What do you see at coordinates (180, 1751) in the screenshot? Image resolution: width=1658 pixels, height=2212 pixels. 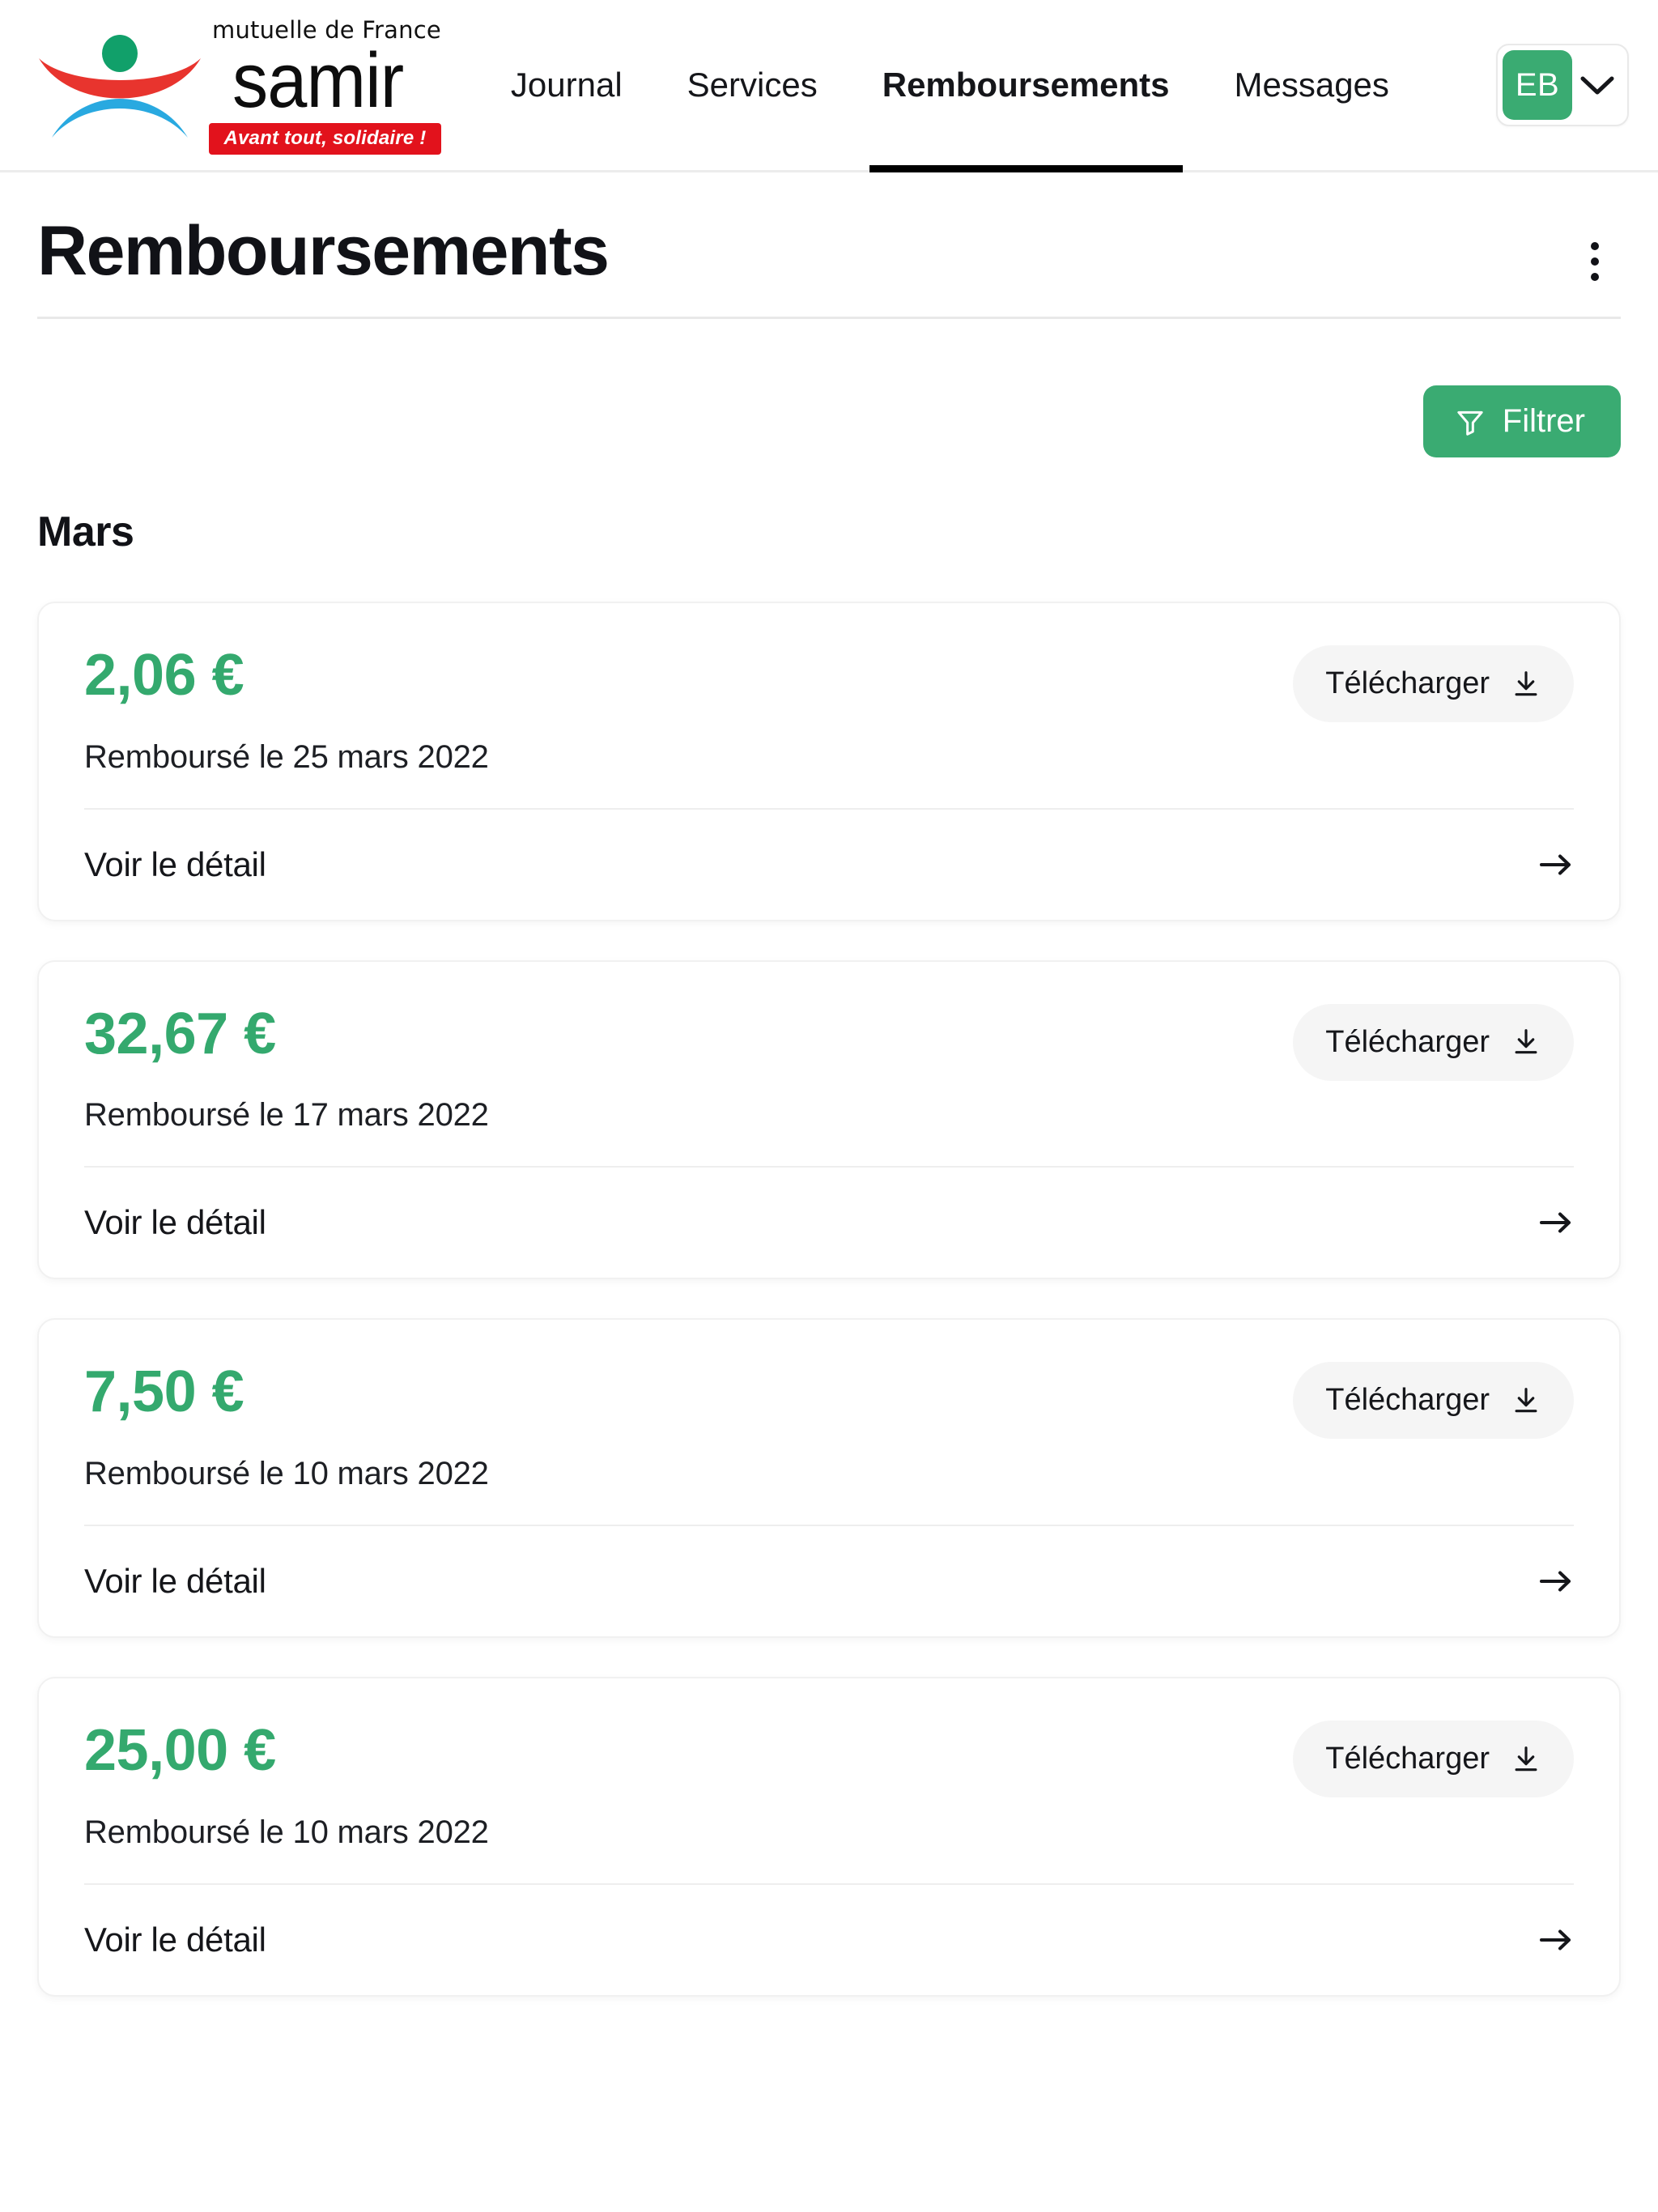 I see `refund-amount: 25,00 €` at bounding box center [180, 1751].